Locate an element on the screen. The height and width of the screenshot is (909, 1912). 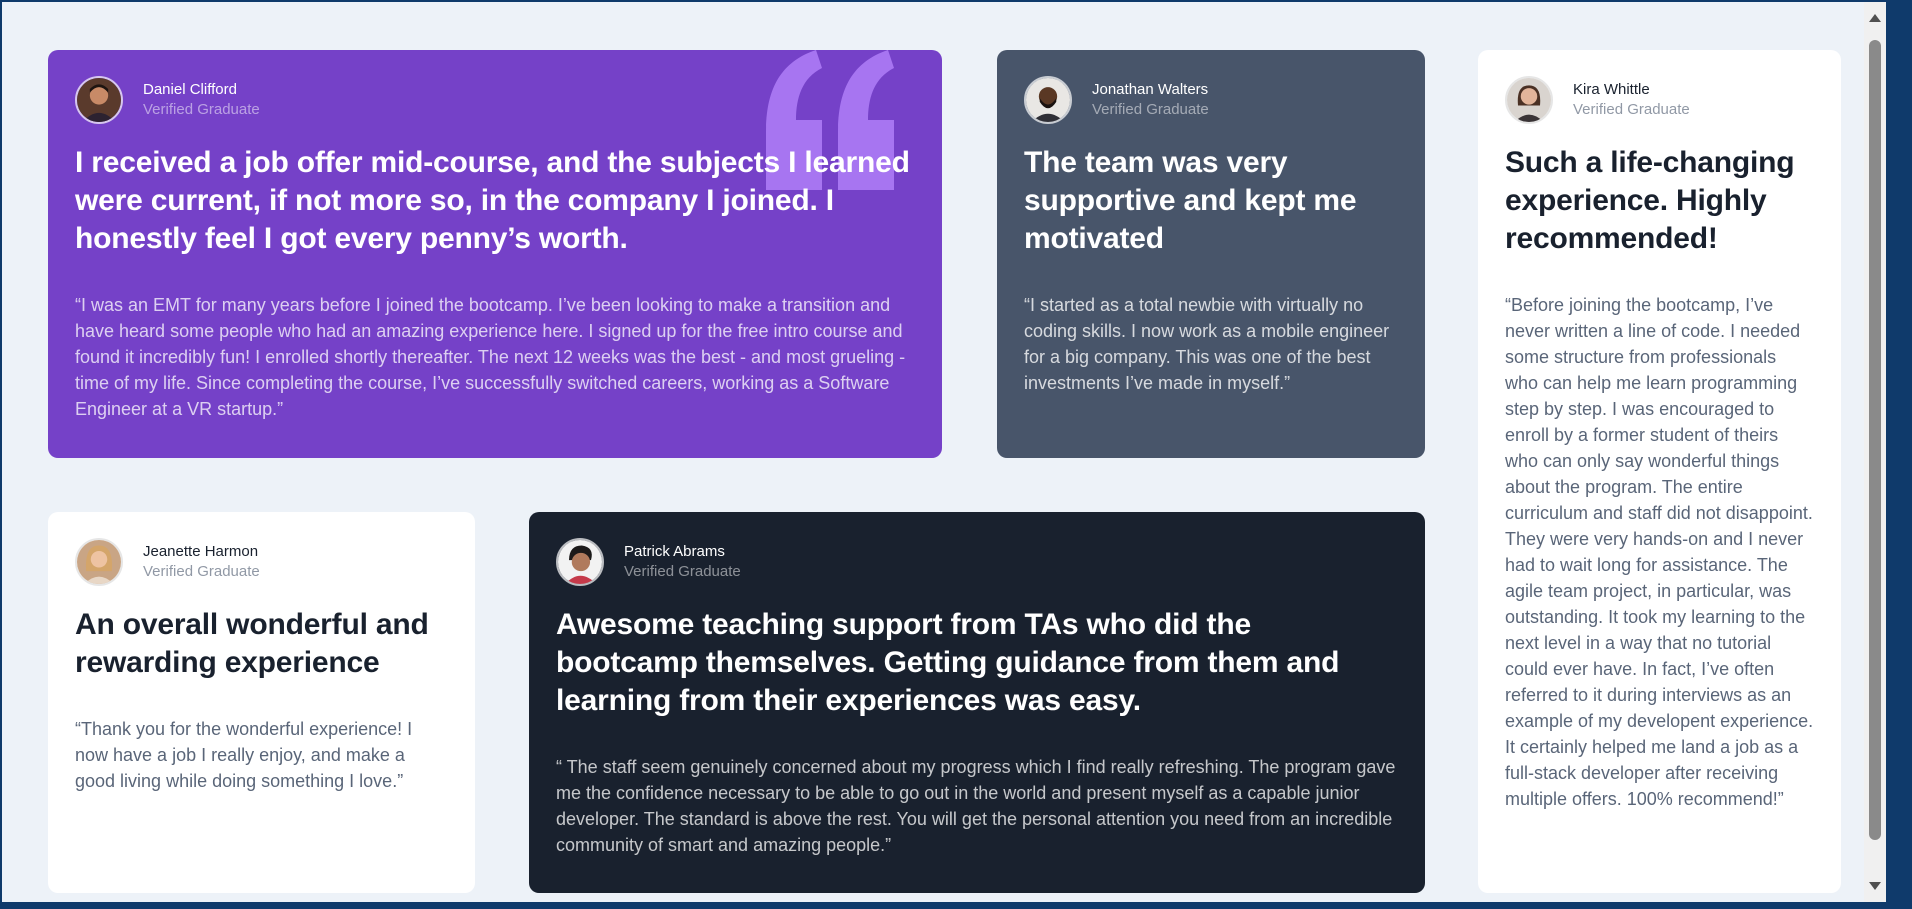
scroll-down-arrow-icon is located at coordinates (1875, 886).